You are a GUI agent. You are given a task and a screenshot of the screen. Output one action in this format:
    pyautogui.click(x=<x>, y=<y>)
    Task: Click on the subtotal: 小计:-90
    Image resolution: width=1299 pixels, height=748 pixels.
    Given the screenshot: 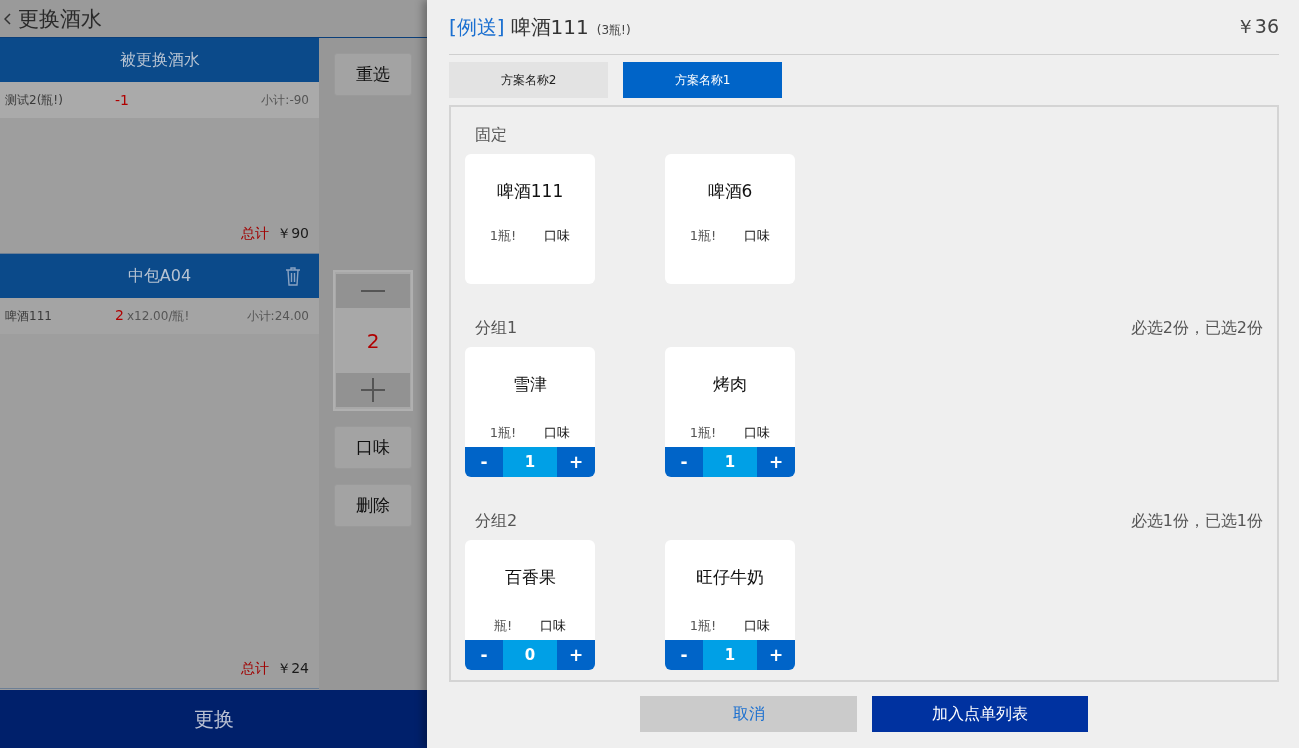 What is the action you would take?
    pyautogui.click(x=285, y=100)
    